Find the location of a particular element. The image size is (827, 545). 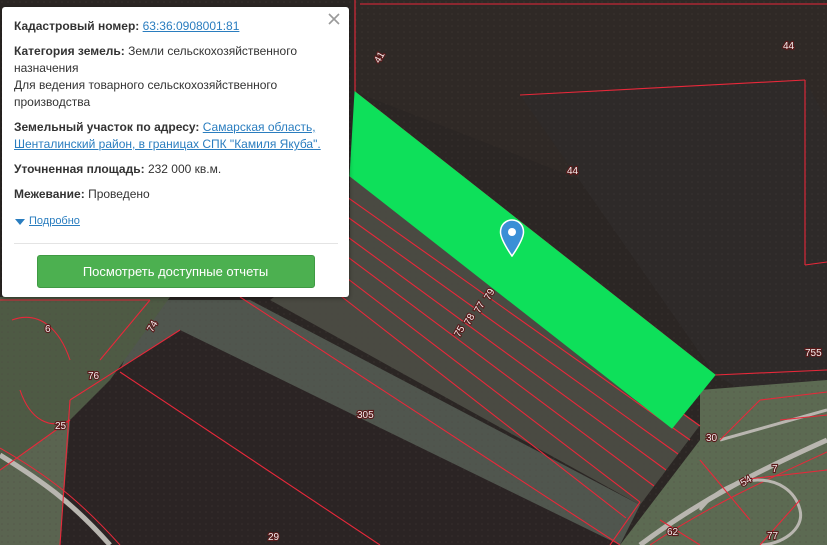

marker-label: 81 is located at coordinates (512, 256).